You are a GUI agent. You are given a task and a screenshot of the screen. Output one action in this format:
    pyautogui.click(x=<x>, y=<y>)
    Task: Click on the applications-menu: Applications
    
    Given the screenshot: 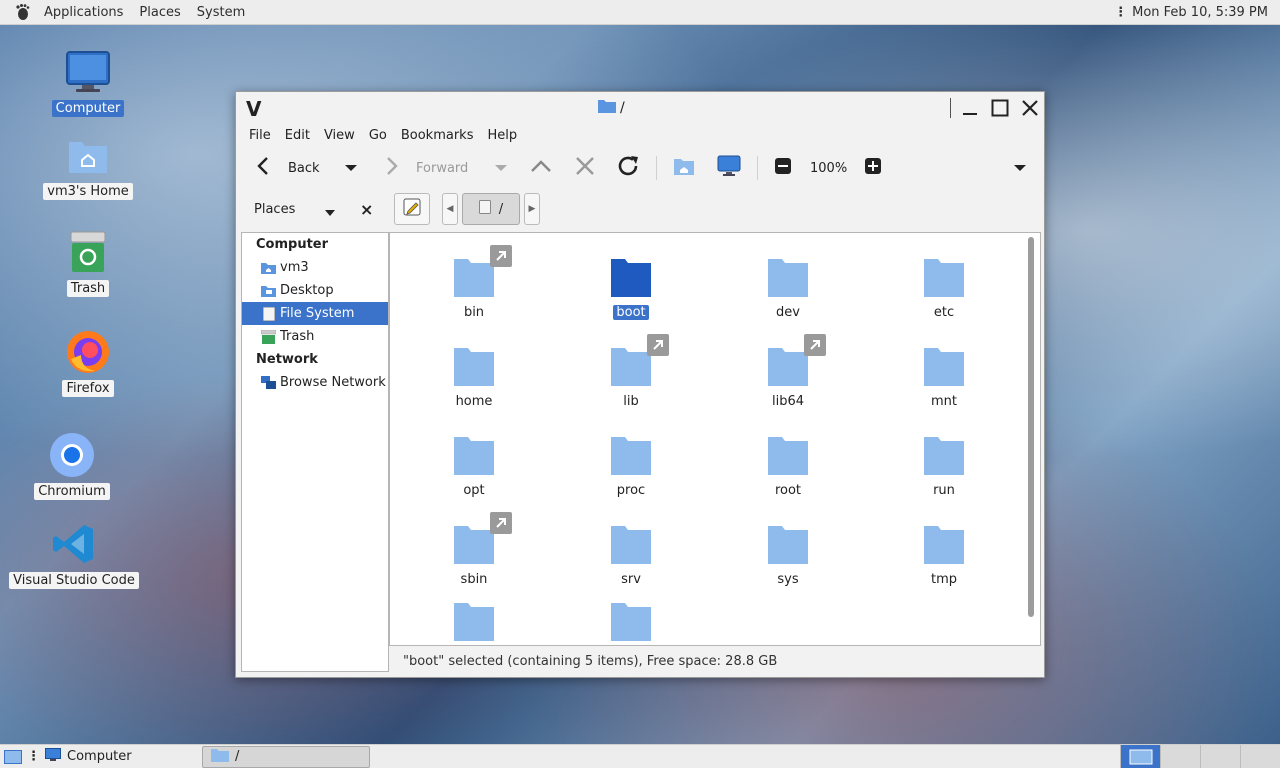 What is the action you would take?
    pyautogui.click(x=83, y=12)
    